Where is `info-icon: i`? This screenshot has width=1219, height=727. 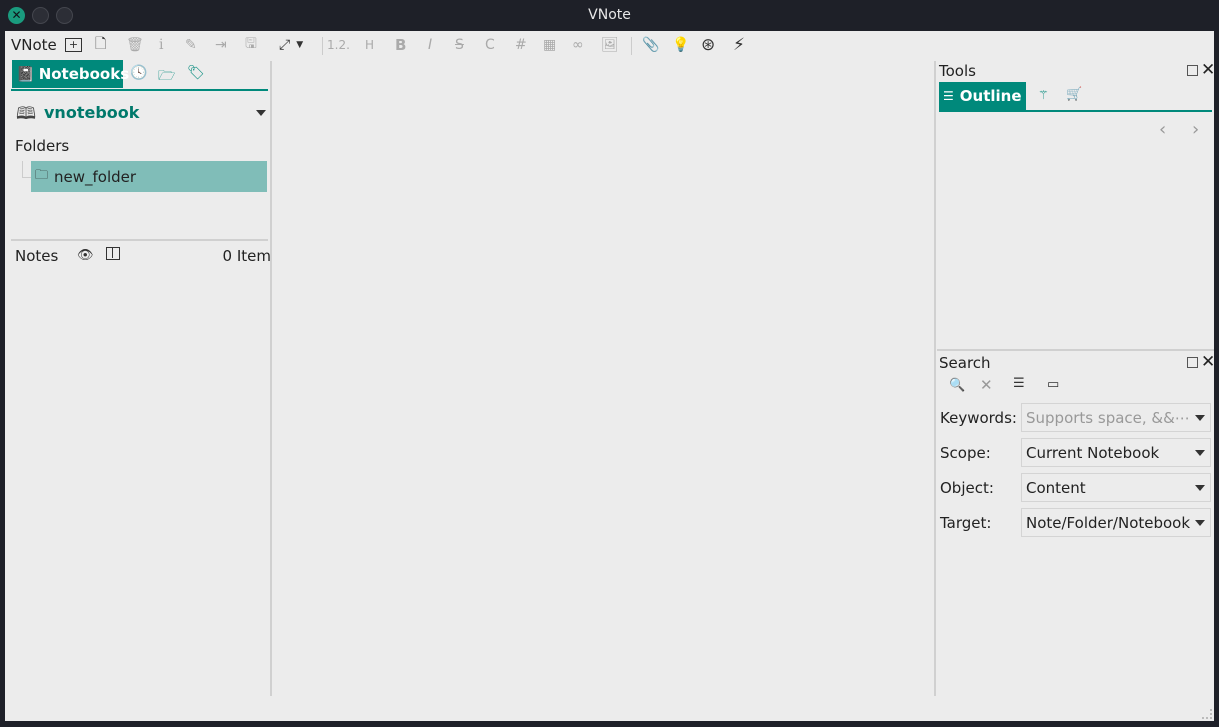 info-icon: i is located at coordinates (161, 45).